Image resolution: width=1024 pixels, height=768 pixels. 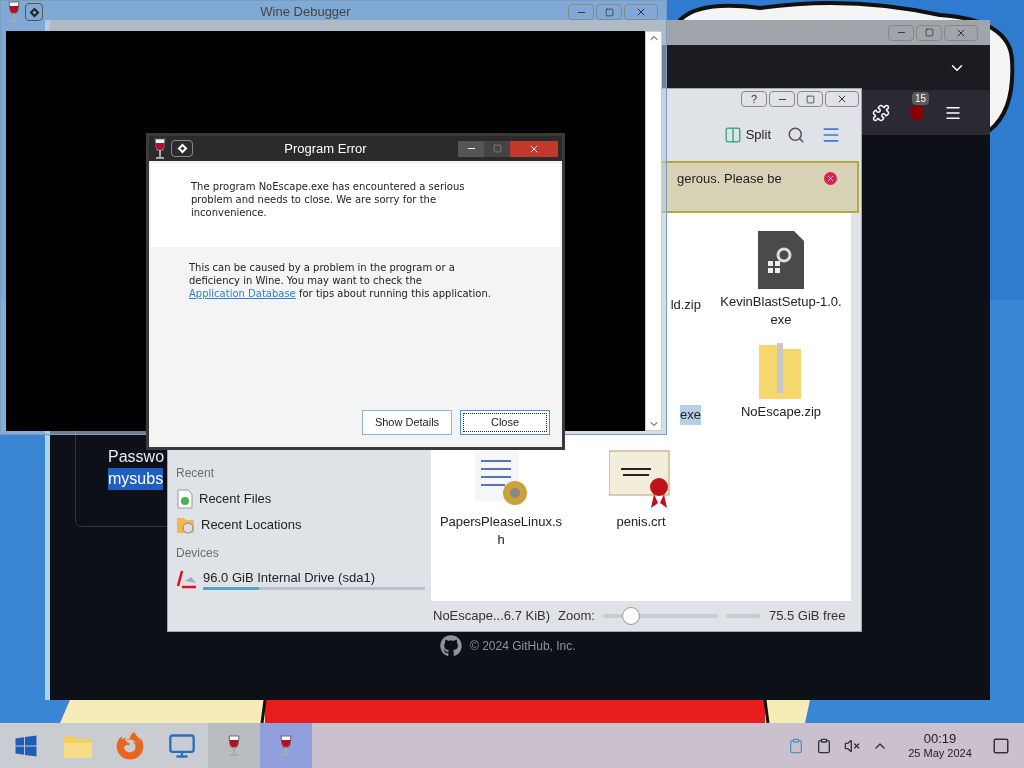 What do you see at coordinates (781, 311) in the screenshot?
I see `file-label: KevinBlastSetup-1.0.exe` at bounding box center [781, 311].